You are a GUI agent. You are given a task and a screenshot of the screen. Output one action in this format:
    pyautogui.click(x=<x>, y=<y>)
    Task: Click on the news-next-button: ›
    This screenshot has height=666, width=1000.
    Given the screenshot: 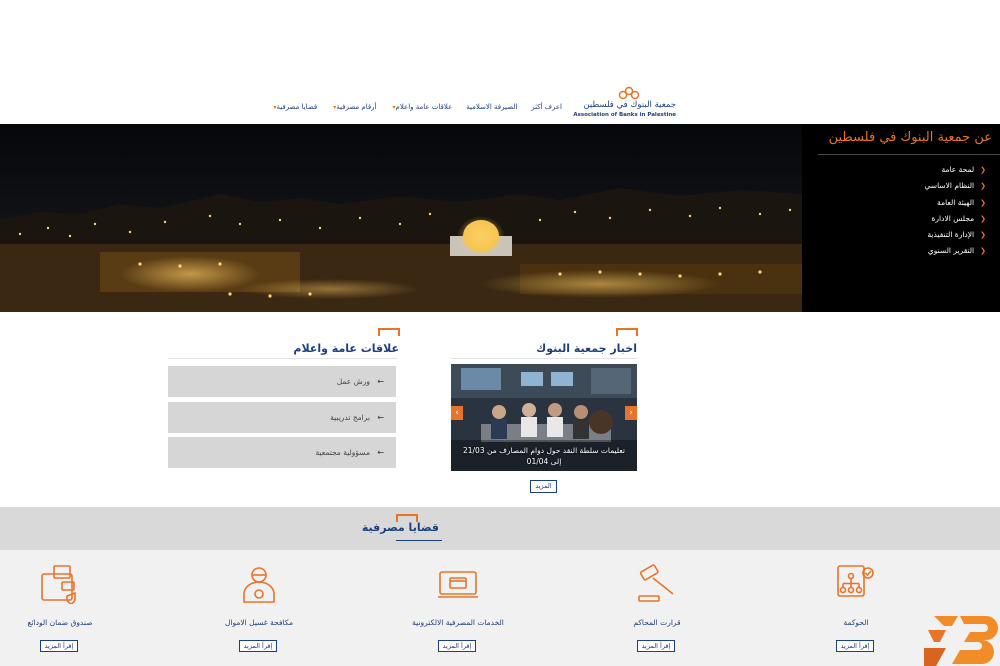 What is the action you would take?
    pyautogui.click(x=631, y=413)
    